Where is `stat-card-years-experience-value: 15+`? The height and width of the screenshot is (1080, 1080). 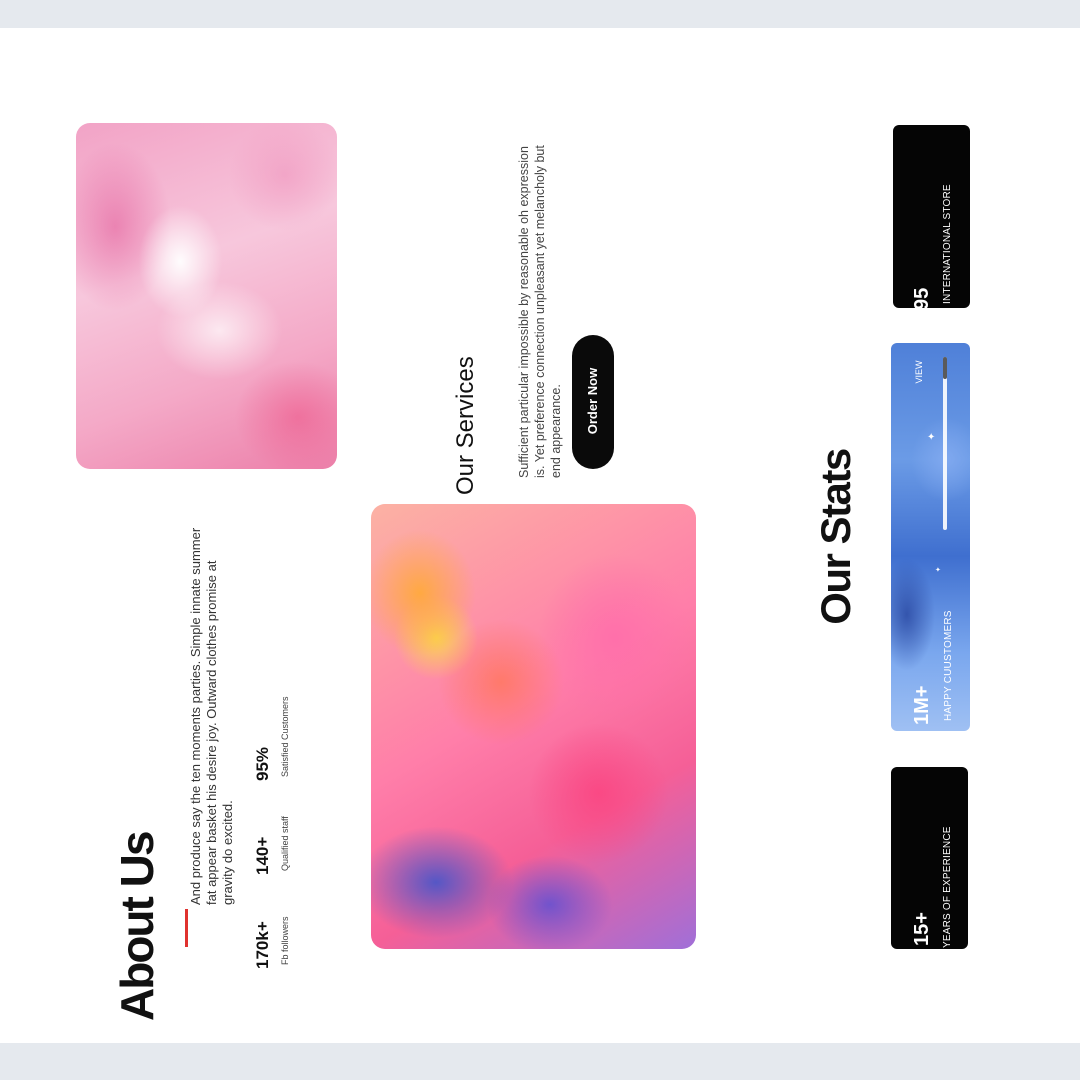
stat-card-years-experience-value: 15+ is located at coordinates (922, 929).